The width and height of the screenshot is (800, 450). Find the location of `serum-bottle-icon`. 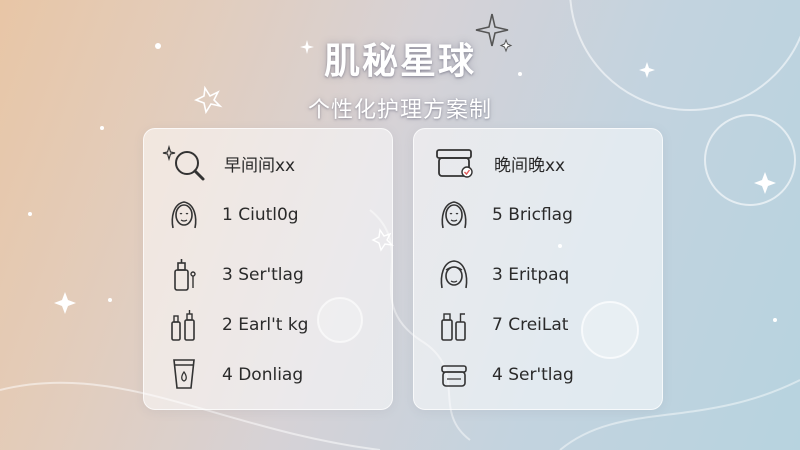

serum-bottle-icon is located at coordinates (184, 275).